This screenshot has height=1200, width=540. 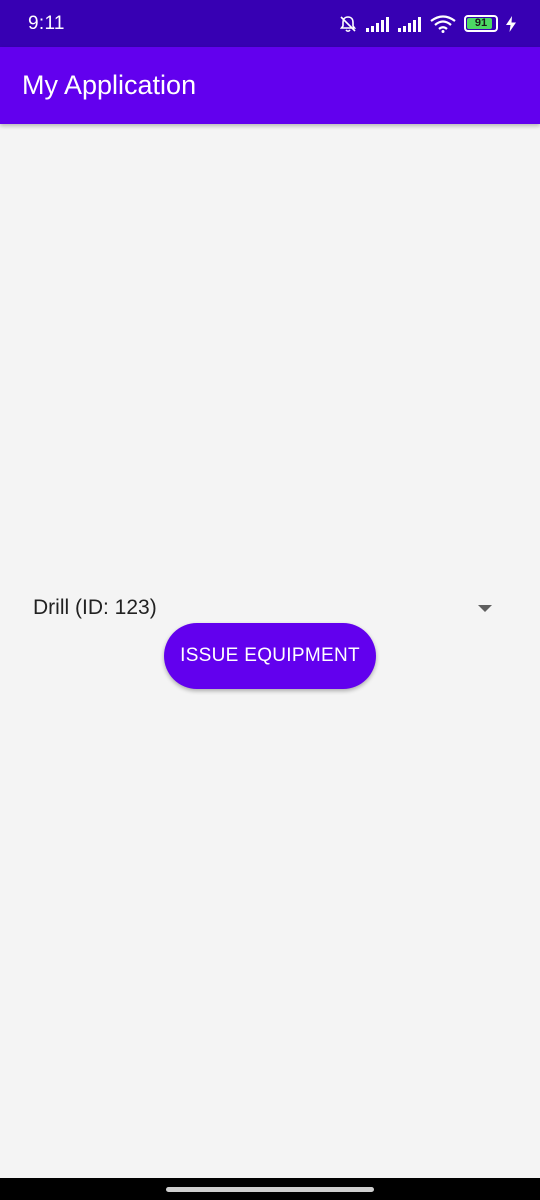 I want to click on battery-icon: 91, so click(x=481, y=23).